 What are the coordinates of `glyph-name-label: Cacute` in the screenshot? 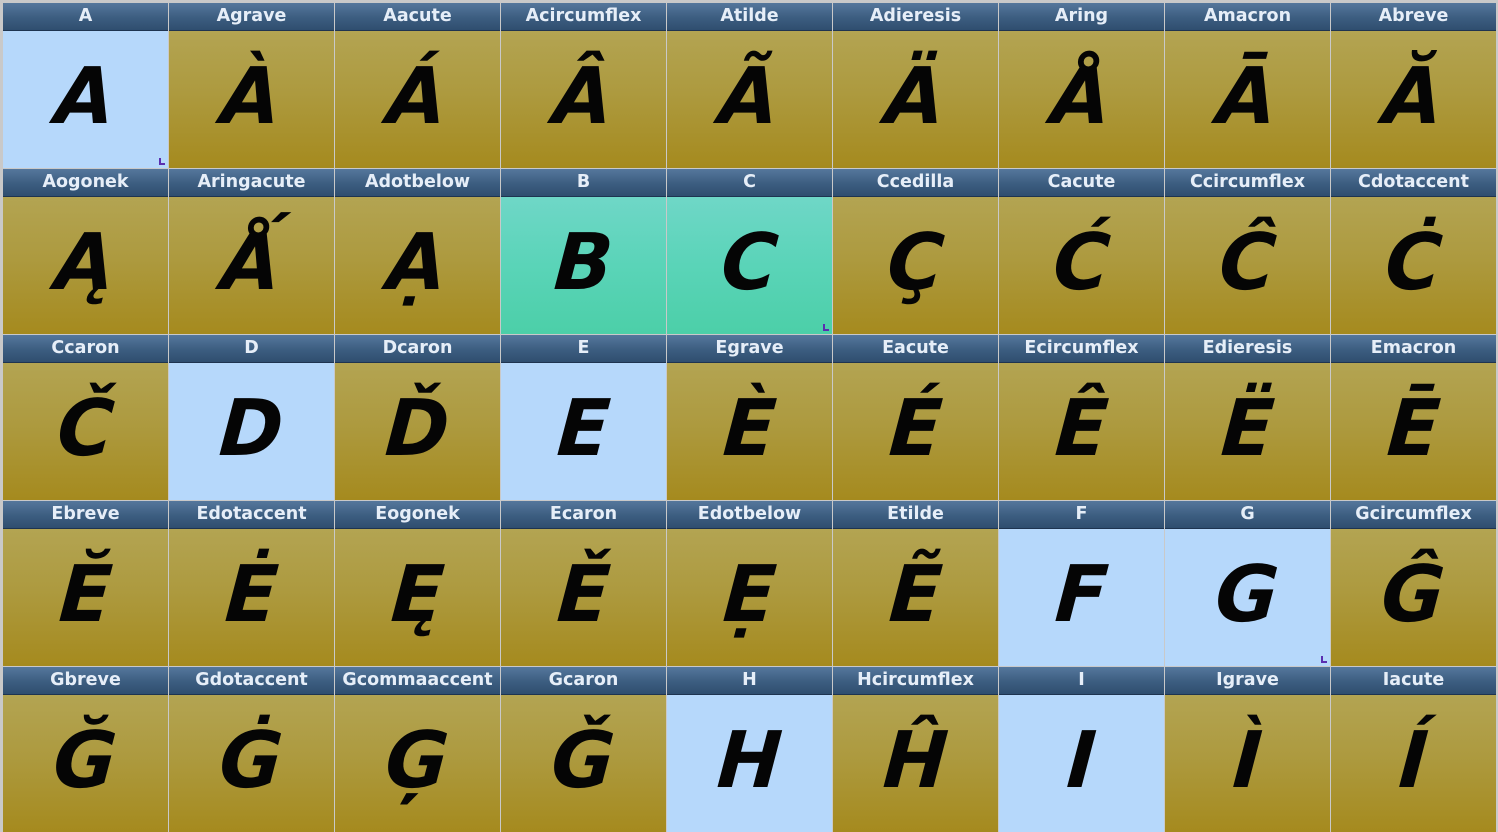 It's located at (1081, 183).